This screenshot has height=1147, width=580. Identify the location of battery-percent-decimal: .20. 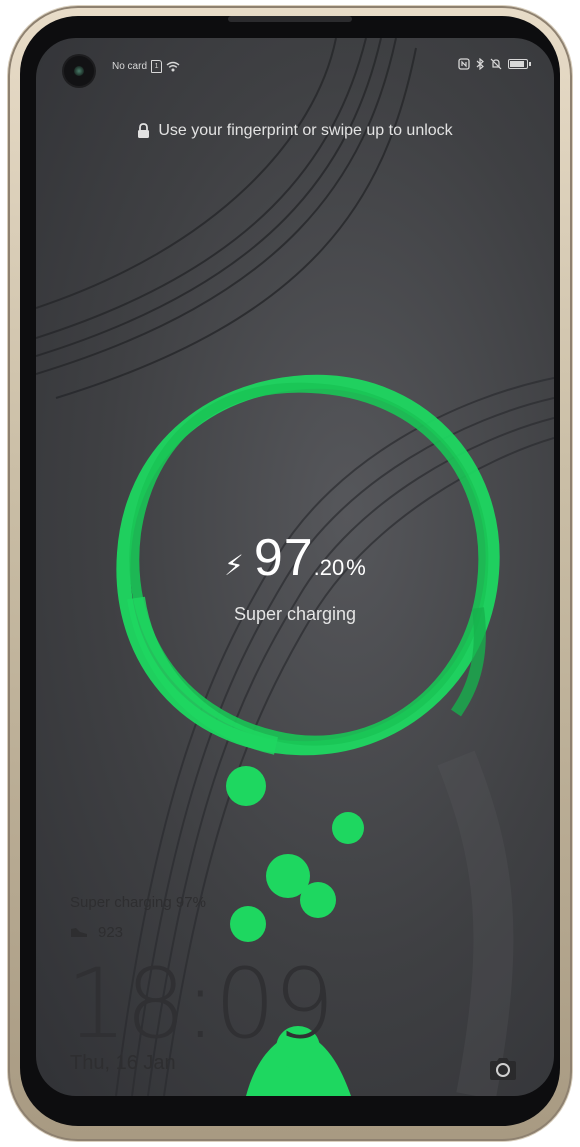
(329, 567).